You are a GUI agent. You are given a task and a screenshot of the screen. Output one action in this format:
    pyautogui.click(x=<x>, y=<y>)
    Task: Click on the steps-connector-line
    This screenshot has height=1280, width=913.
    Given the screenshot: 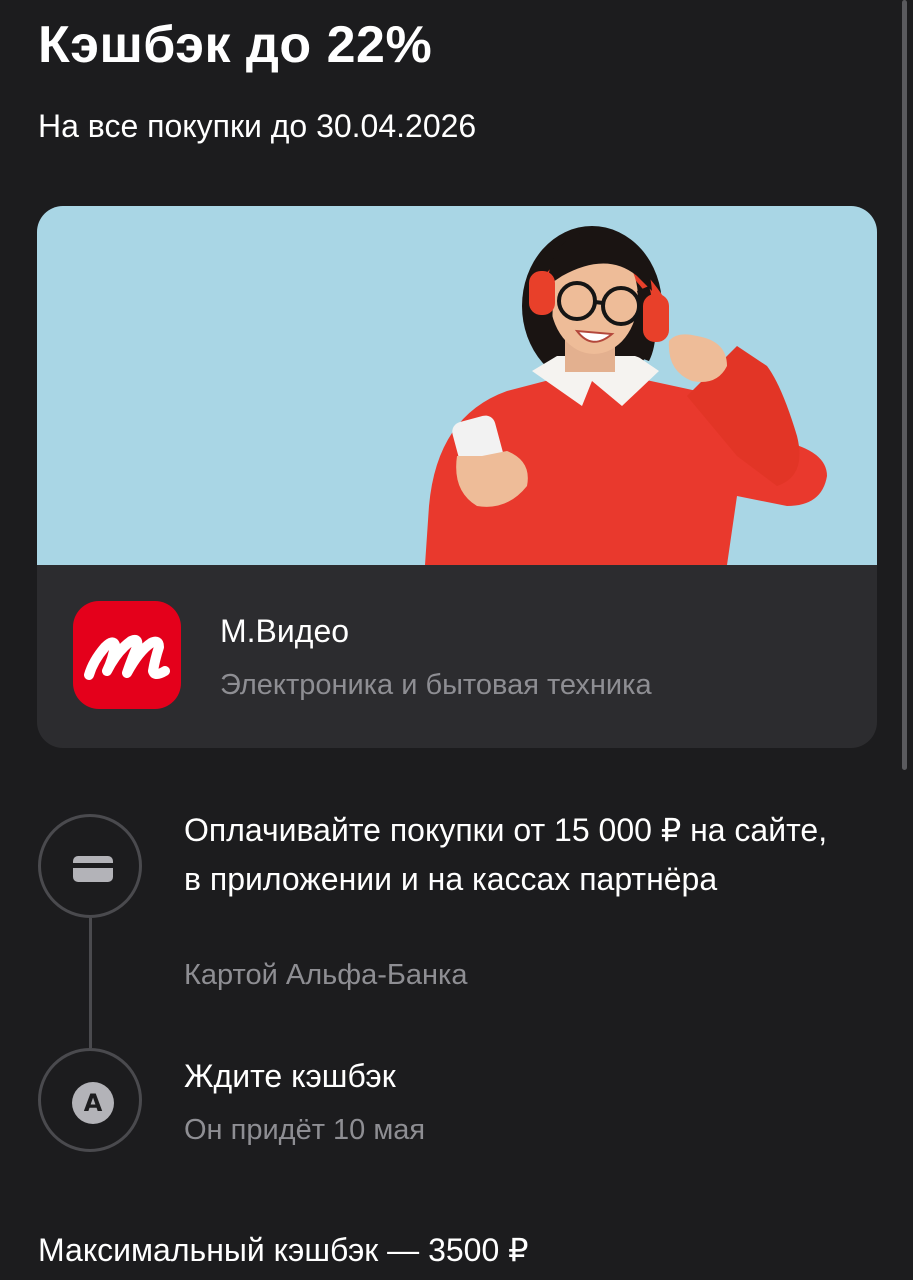 What is the action you would take?
    pyautogui.click(x=90, y=983)
    